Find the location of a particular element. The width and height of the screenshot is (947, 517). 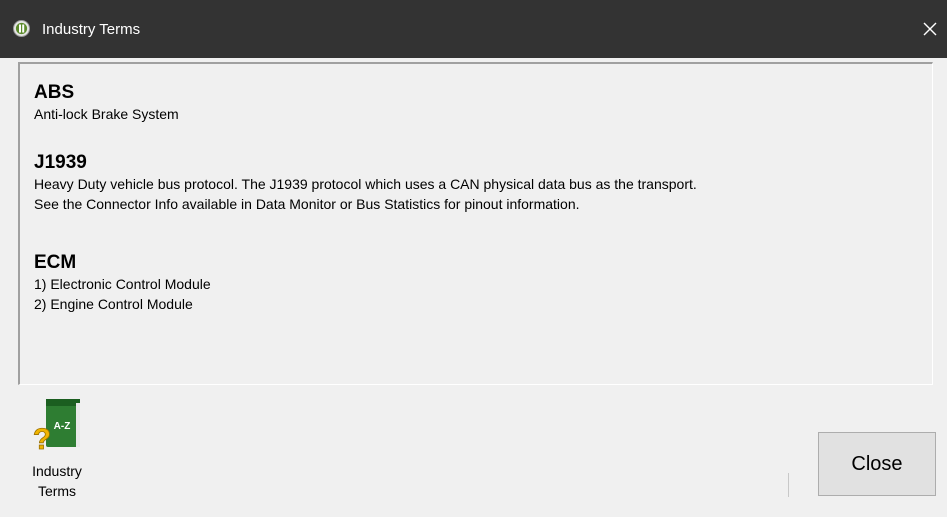

close-button: Close is located at coordinates (877, 464).